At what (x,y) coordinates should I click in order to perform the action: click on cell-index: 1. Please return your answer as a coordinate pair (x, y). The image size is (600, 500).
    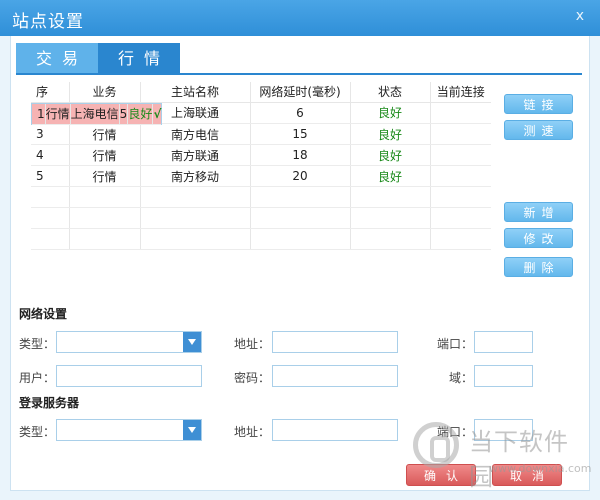
    Looking at the image, I should click on (39, 114).